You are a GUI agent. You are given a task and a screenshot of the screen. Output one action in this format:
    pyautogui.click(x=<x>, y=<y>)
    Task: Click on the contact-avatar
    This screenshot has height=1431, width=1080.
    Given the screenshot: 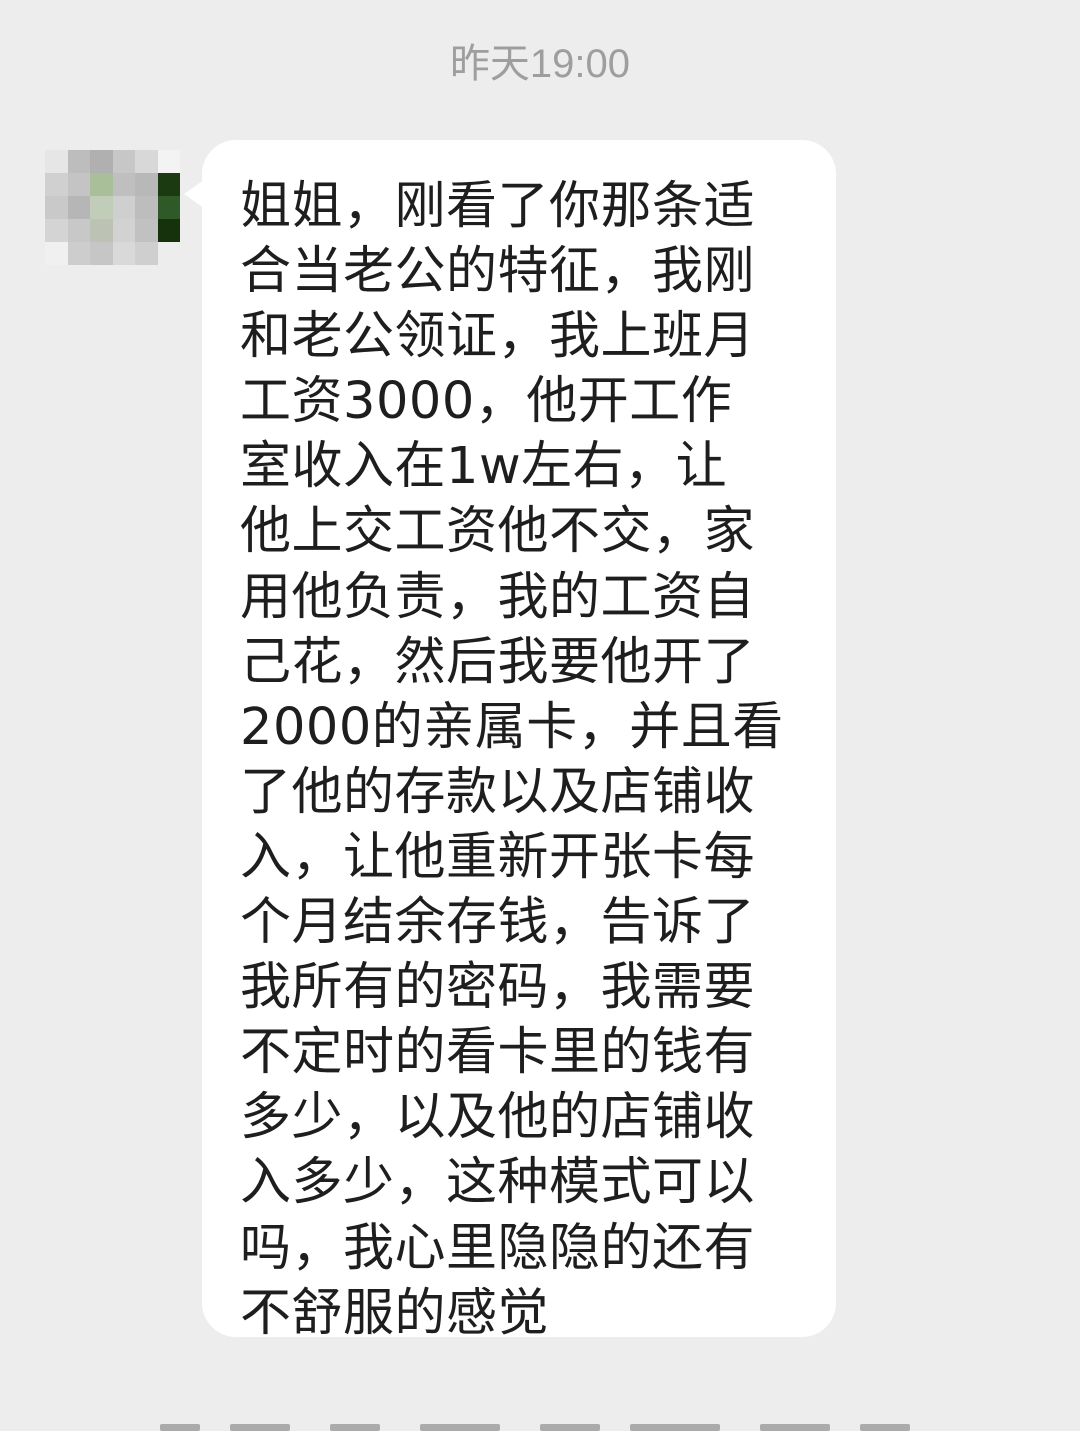 What is the action you would take?
    pyautogui.click(x=112, y=207)
    